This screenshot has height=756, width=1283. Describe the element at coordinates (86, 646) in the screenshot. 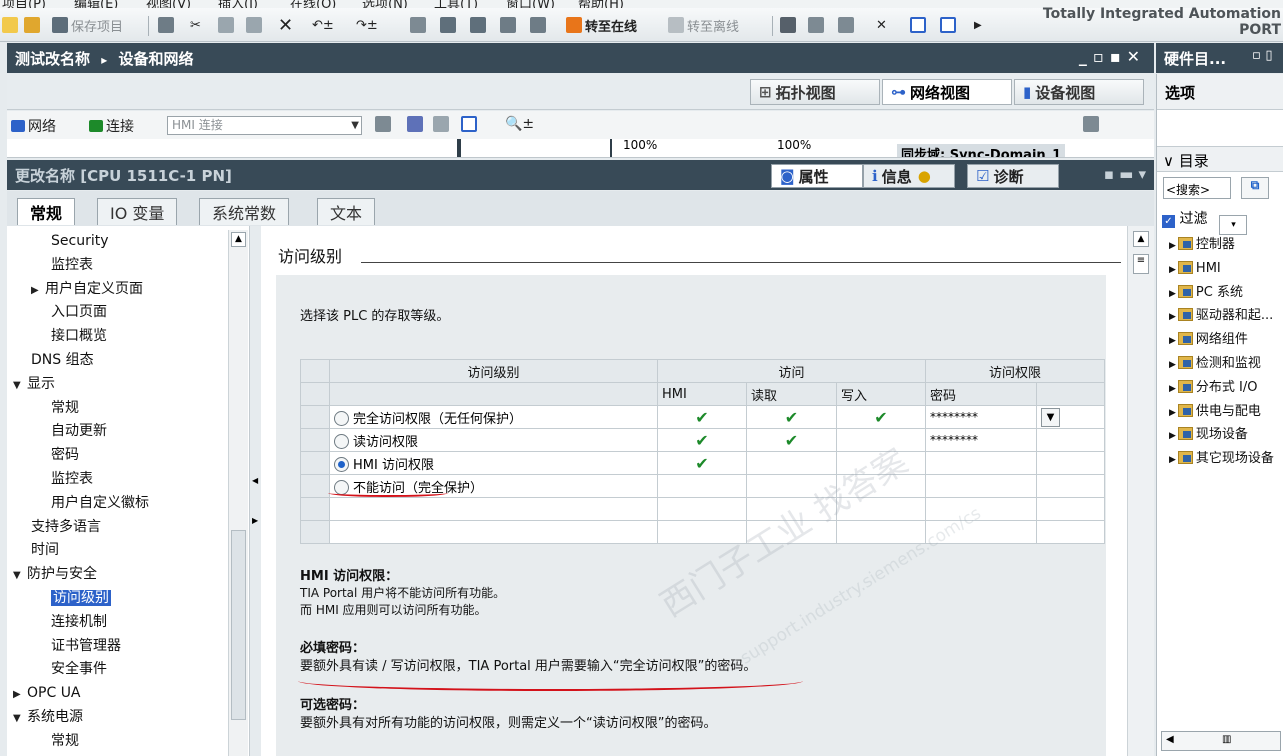

I see `tree-item: 证书管理器` at that location.